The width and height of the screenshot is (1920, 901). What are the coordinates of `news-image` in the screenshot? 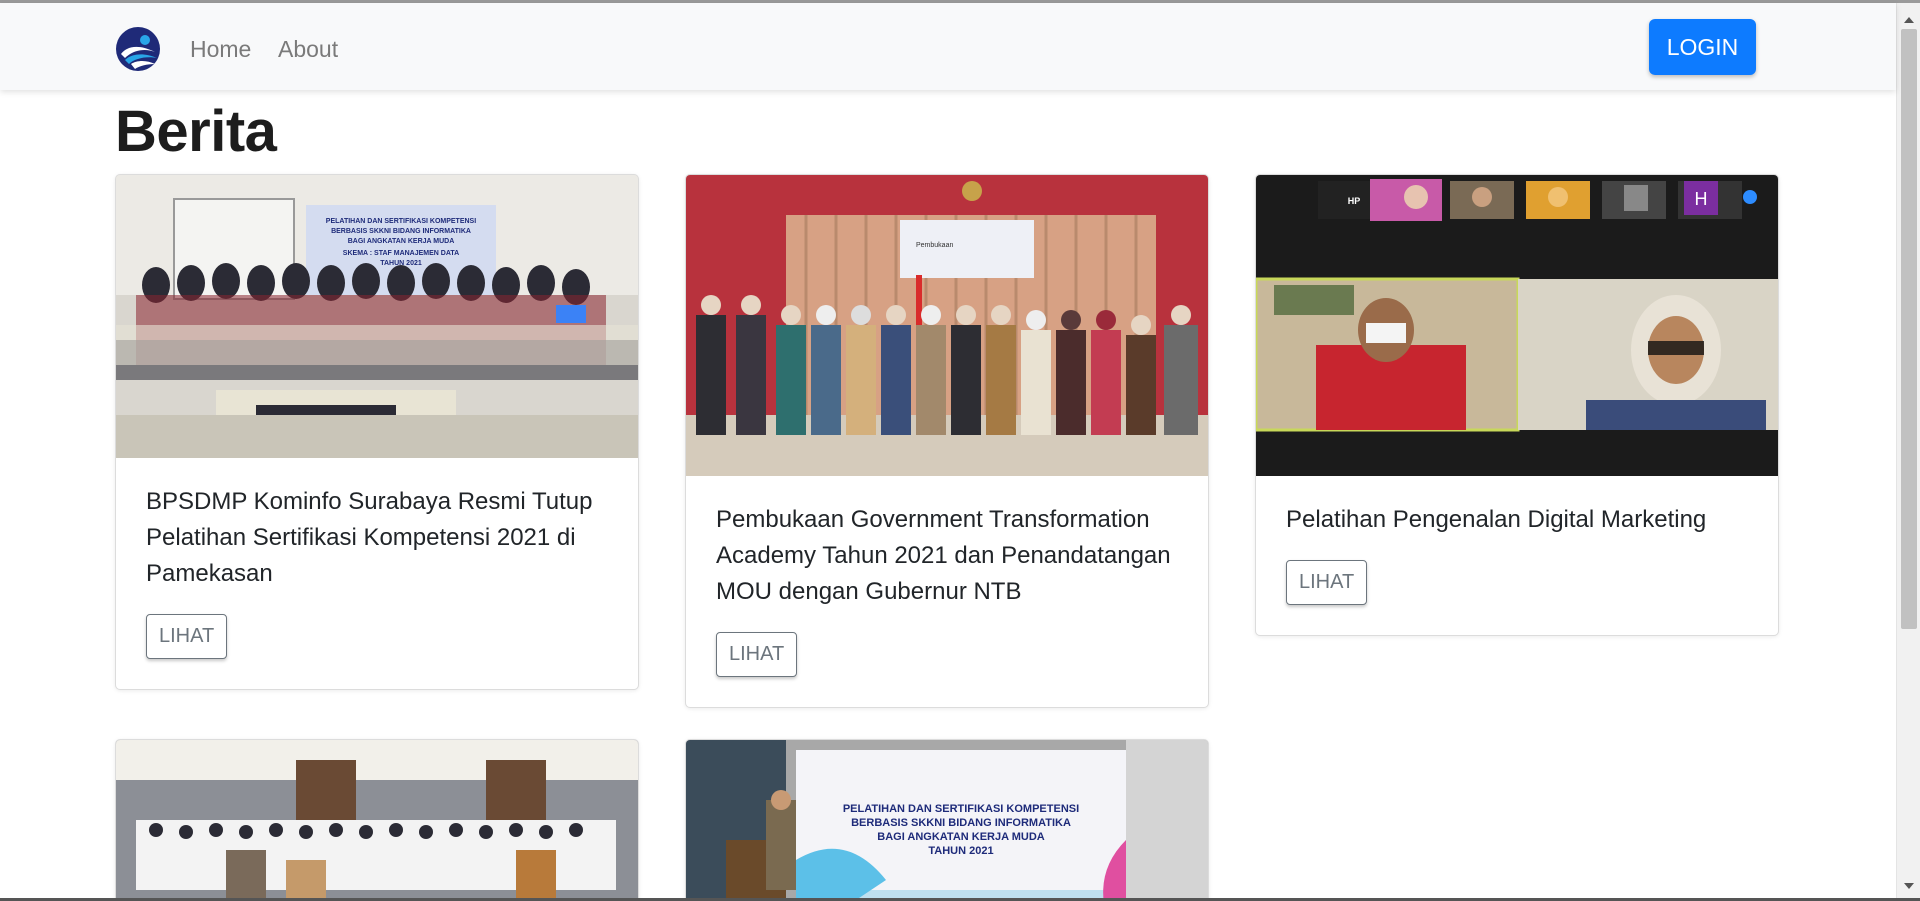 It's located at (377, 820).